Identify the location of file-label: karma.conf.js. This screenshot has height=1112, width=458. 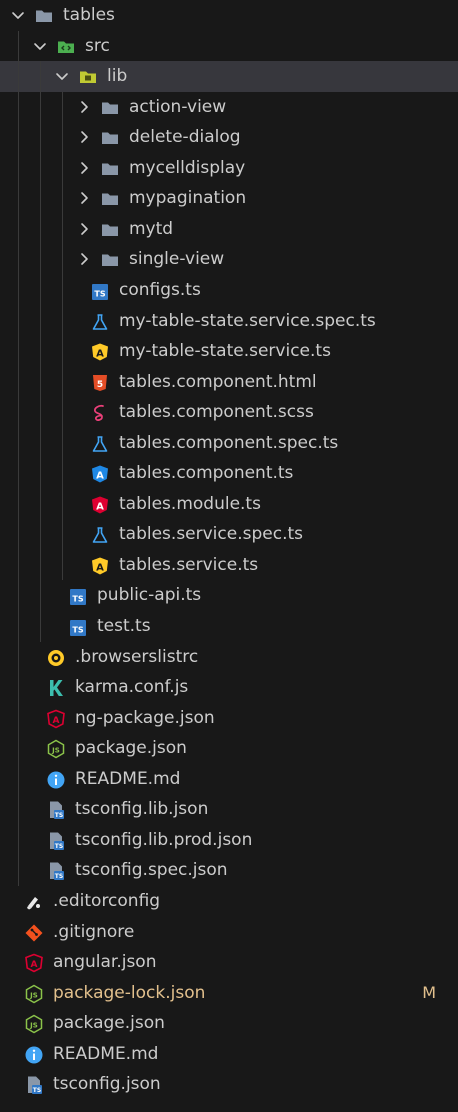
(132, 687).